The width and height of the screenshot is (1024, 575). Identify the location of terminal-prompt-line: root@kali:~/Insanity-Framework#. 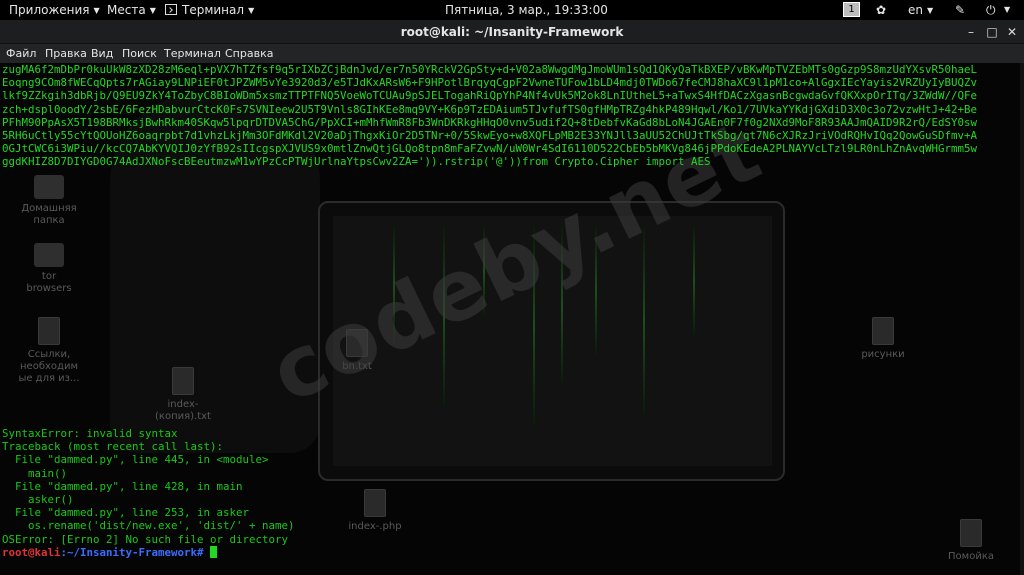
(512, 552).